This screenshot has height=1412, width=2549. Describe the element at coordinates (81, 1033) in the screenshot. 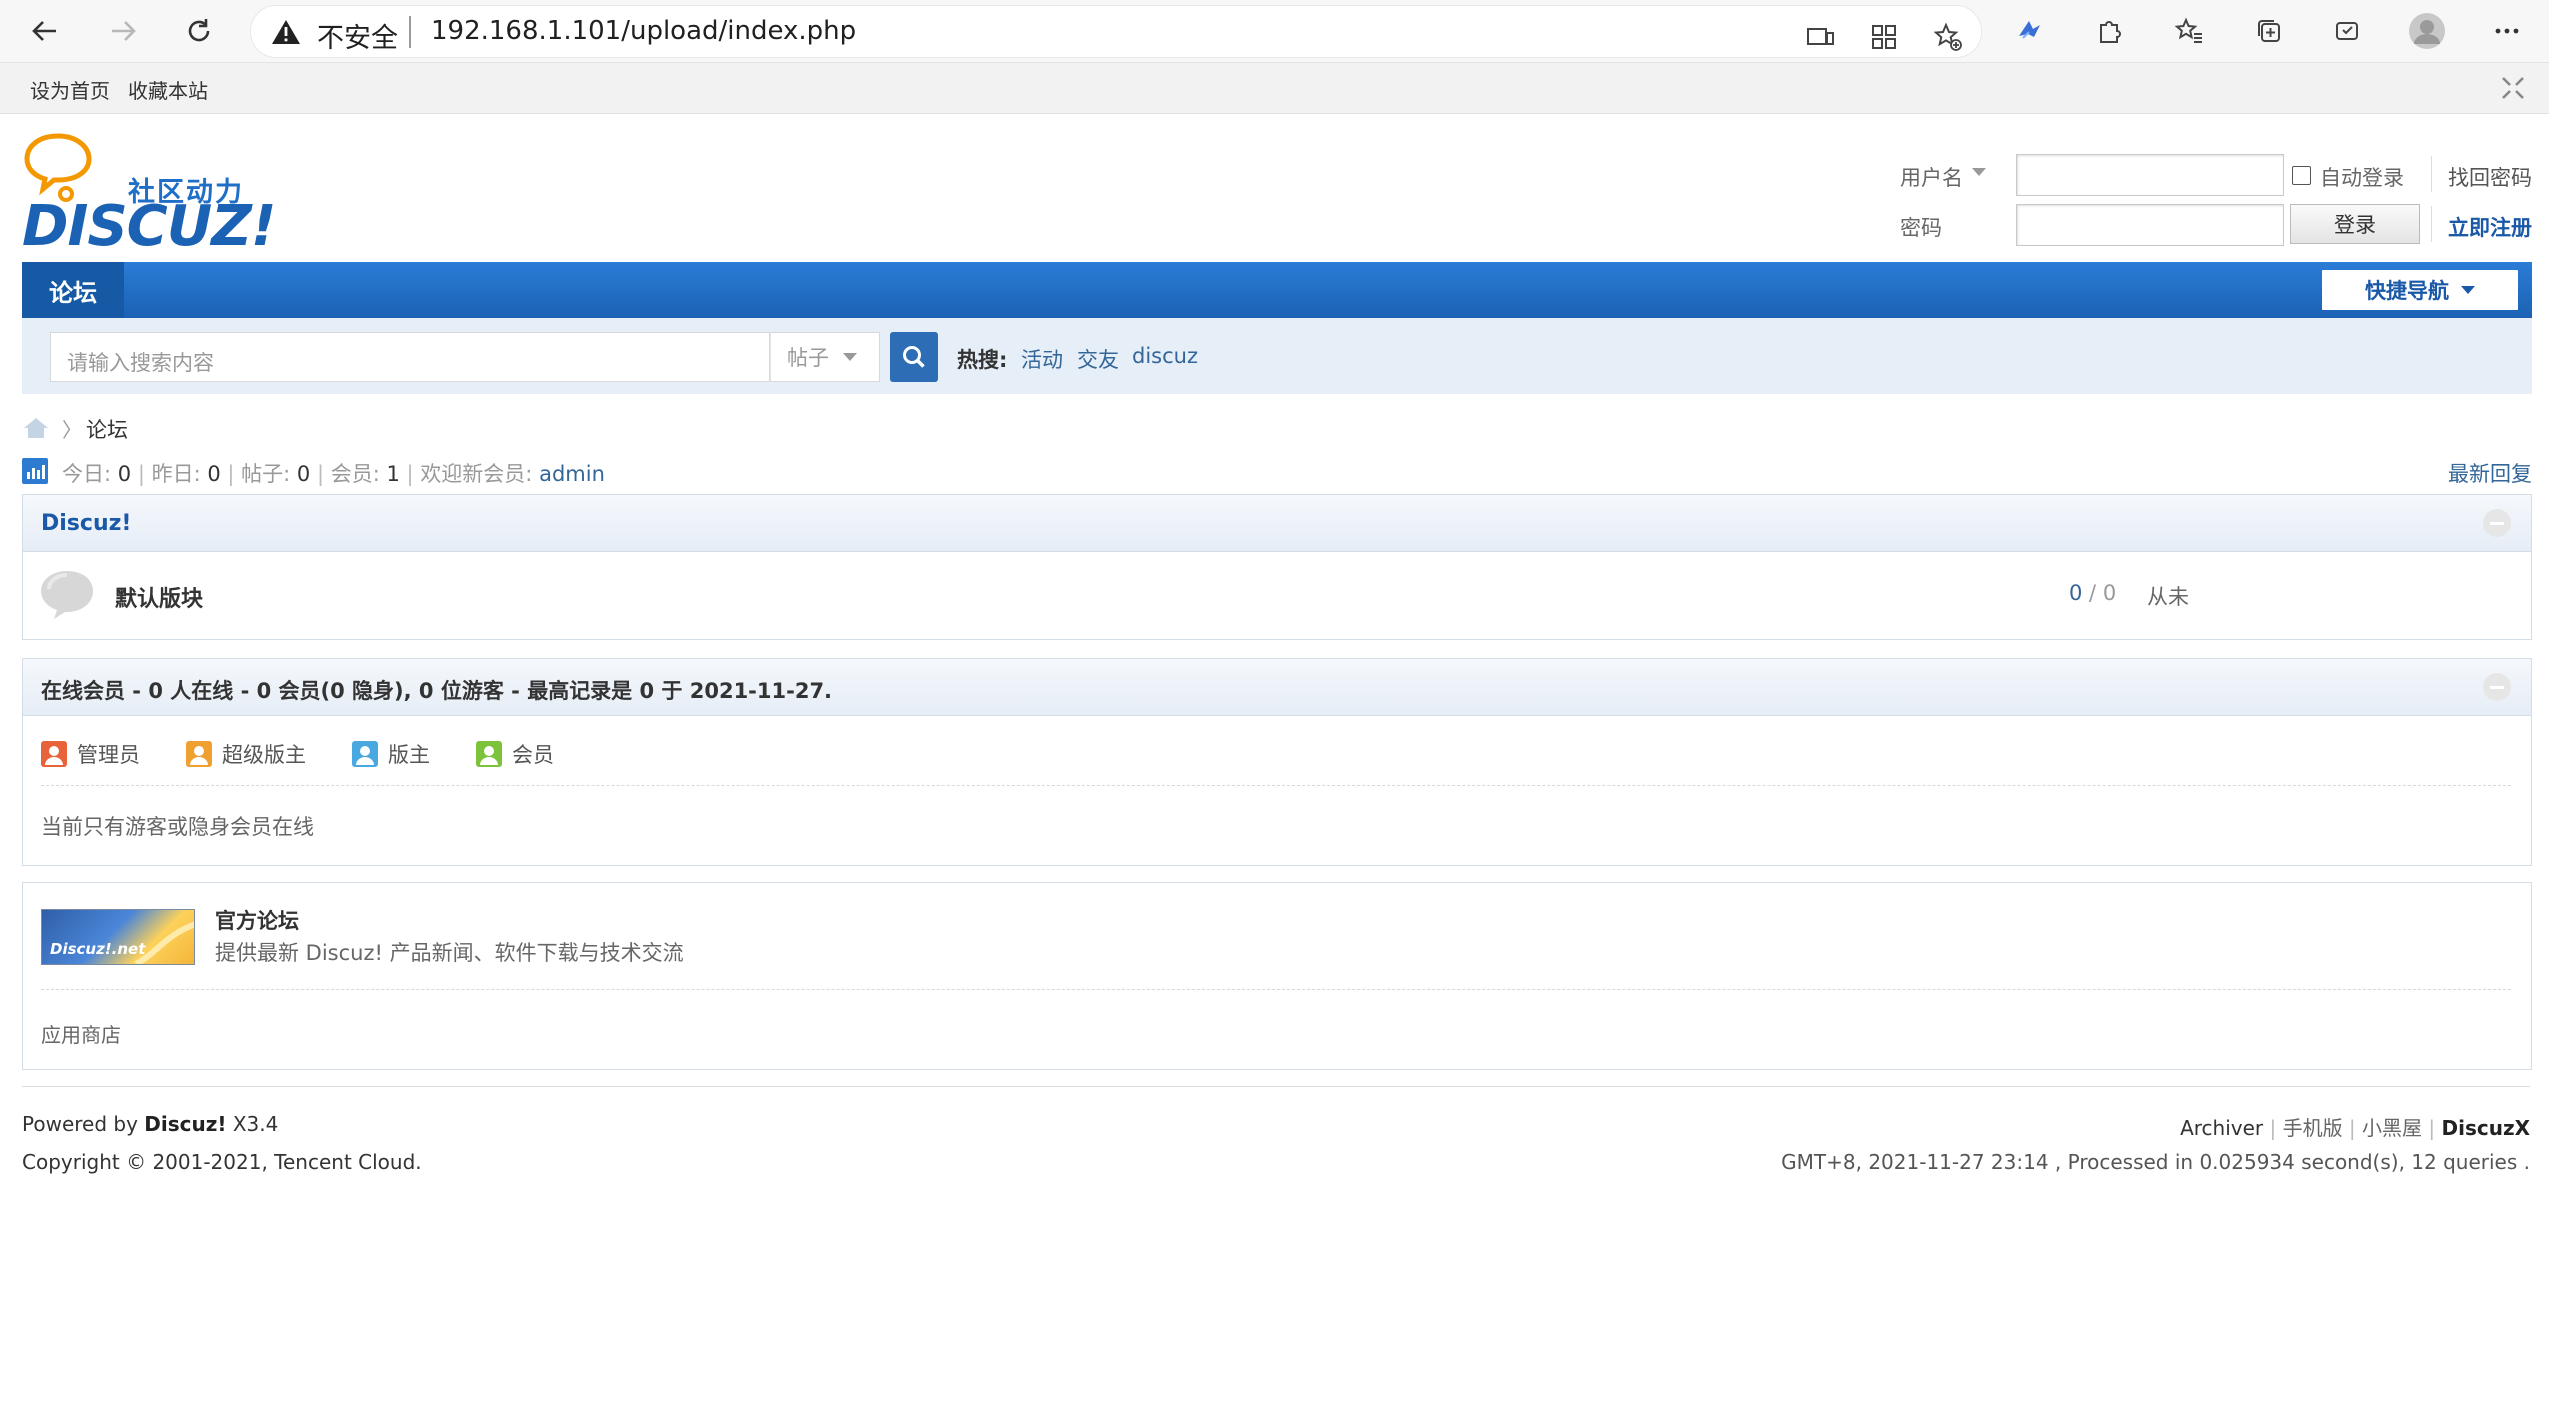

I see `app-store-link: 应用商店` at that location.